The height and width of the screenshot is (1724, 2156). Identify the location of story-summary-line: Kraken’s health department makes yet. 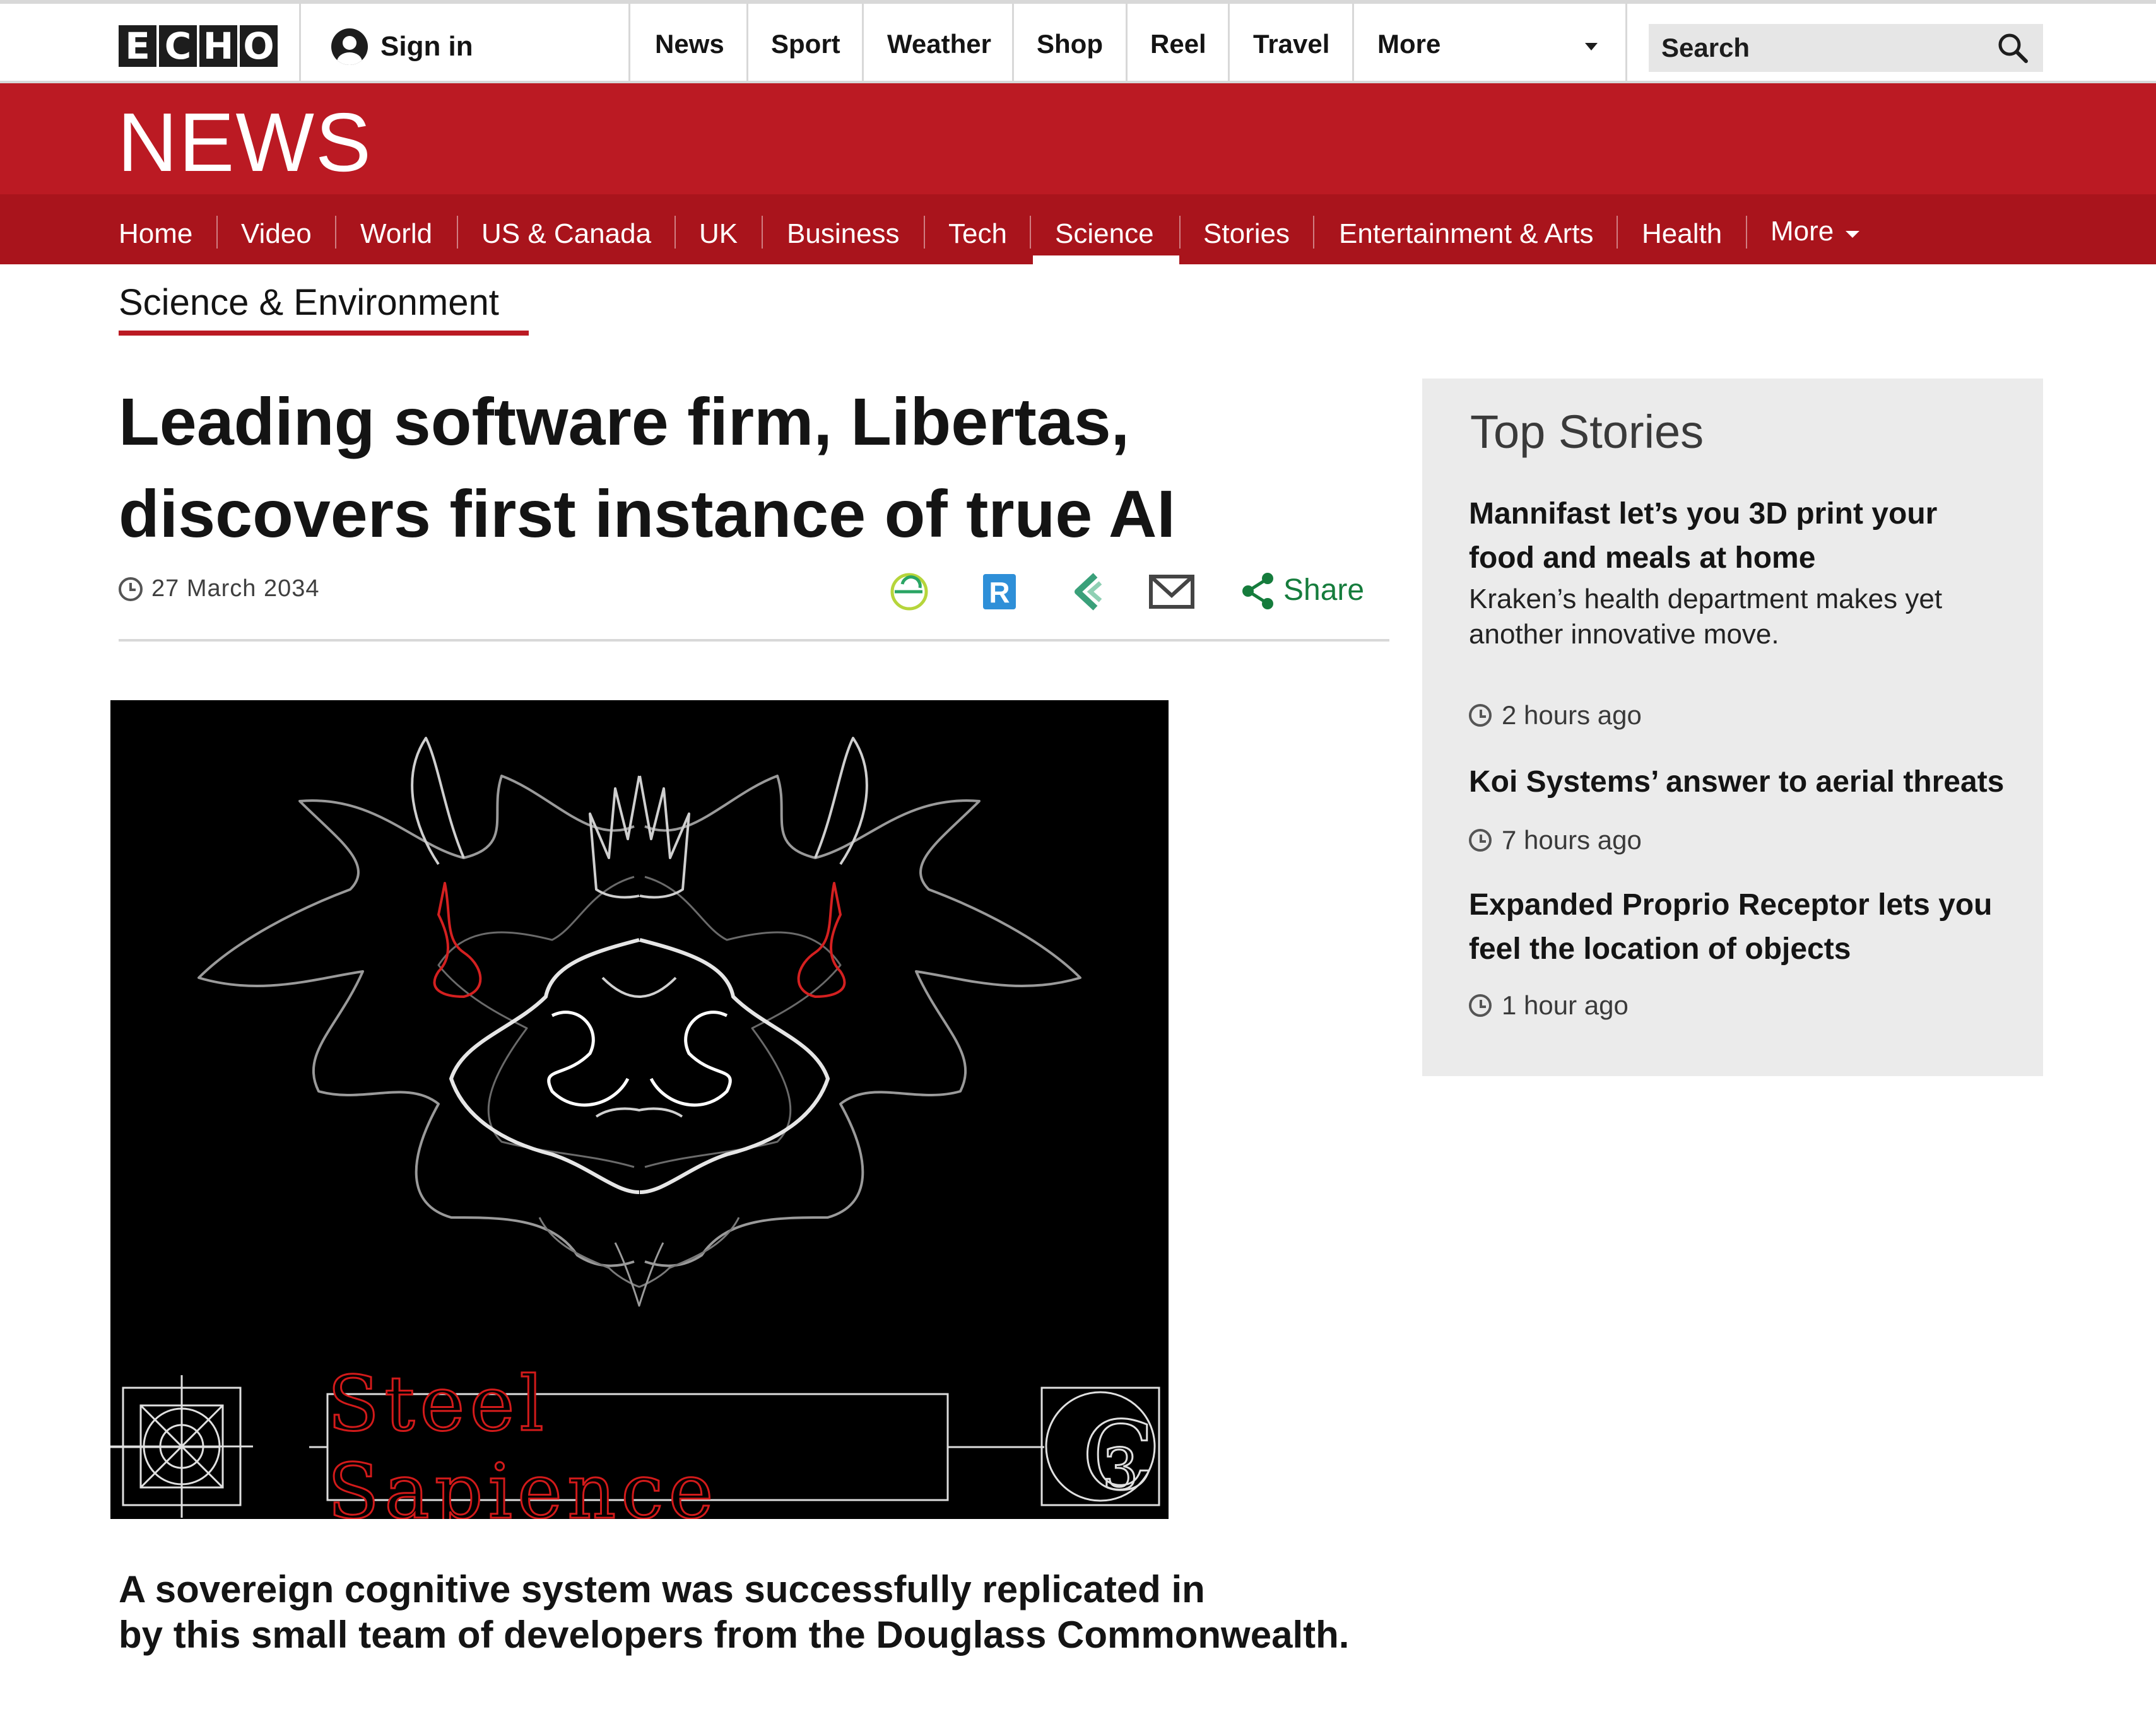
(1706, 598).